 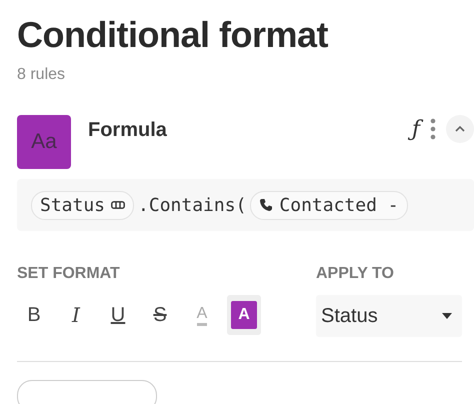 What do you see at coordinates (118, 315) in the screenshot?
I see `underline-button: U` at bounding box center [118, 315].